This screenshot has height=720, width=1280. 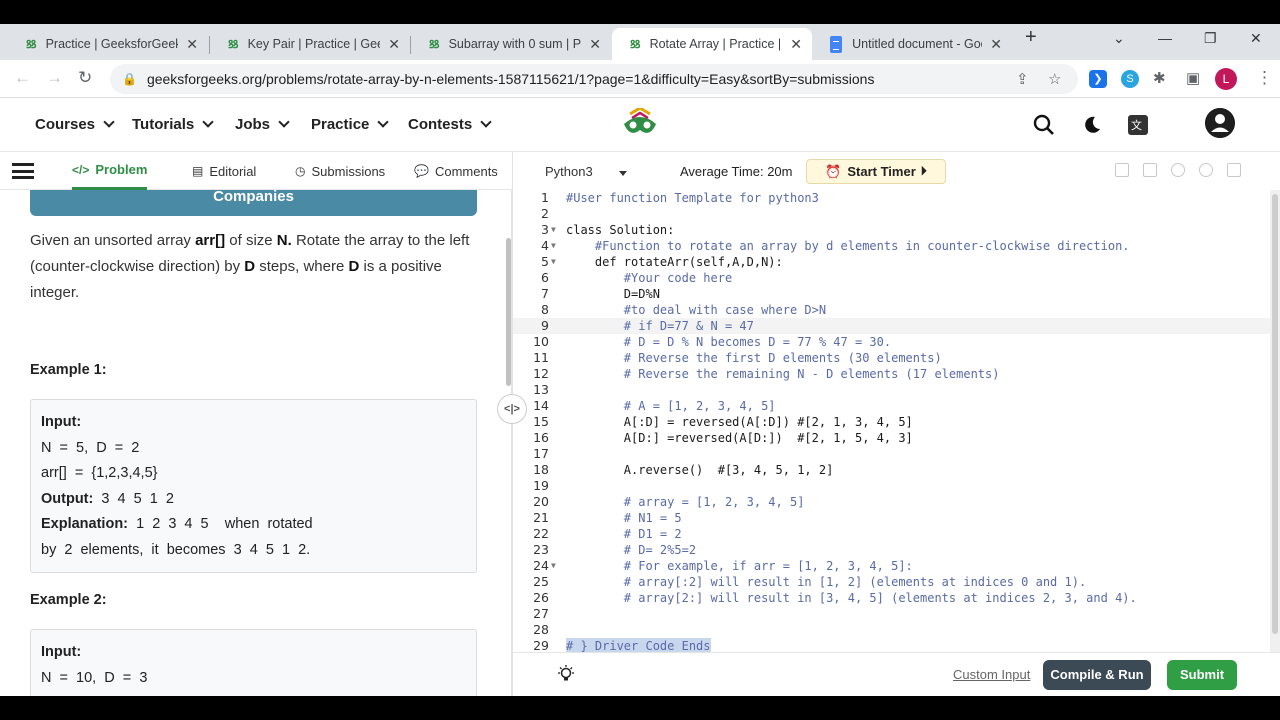 I want to click on code-line: 22 # D1 = 2, so click(x=891, y=534).